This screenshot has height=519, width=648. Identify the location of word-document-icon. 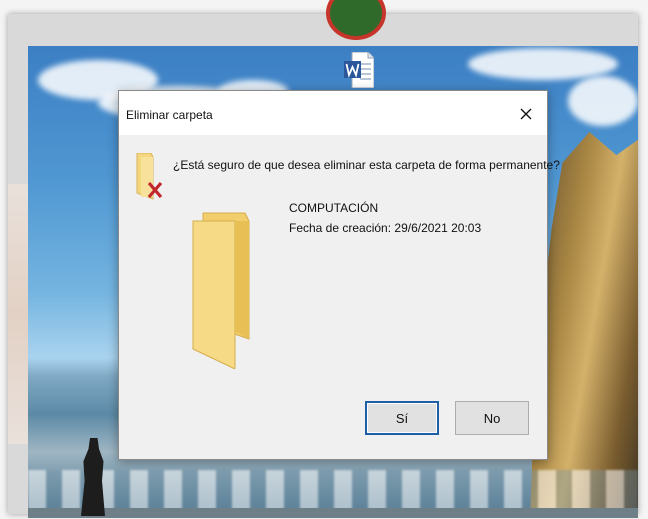
(359, 70).